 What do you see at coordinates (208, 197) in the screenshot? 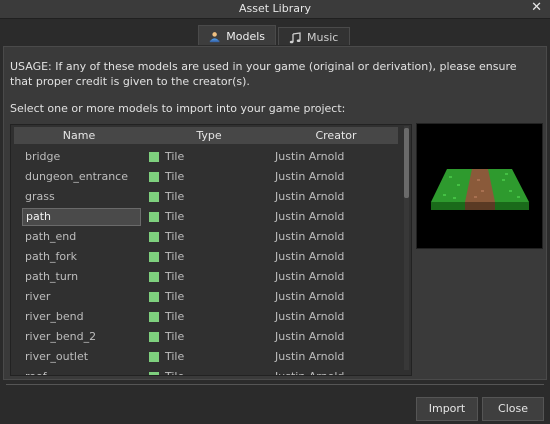
I see `table-row: grass Tile Justin Arnold` at bounding box center [208, 197].